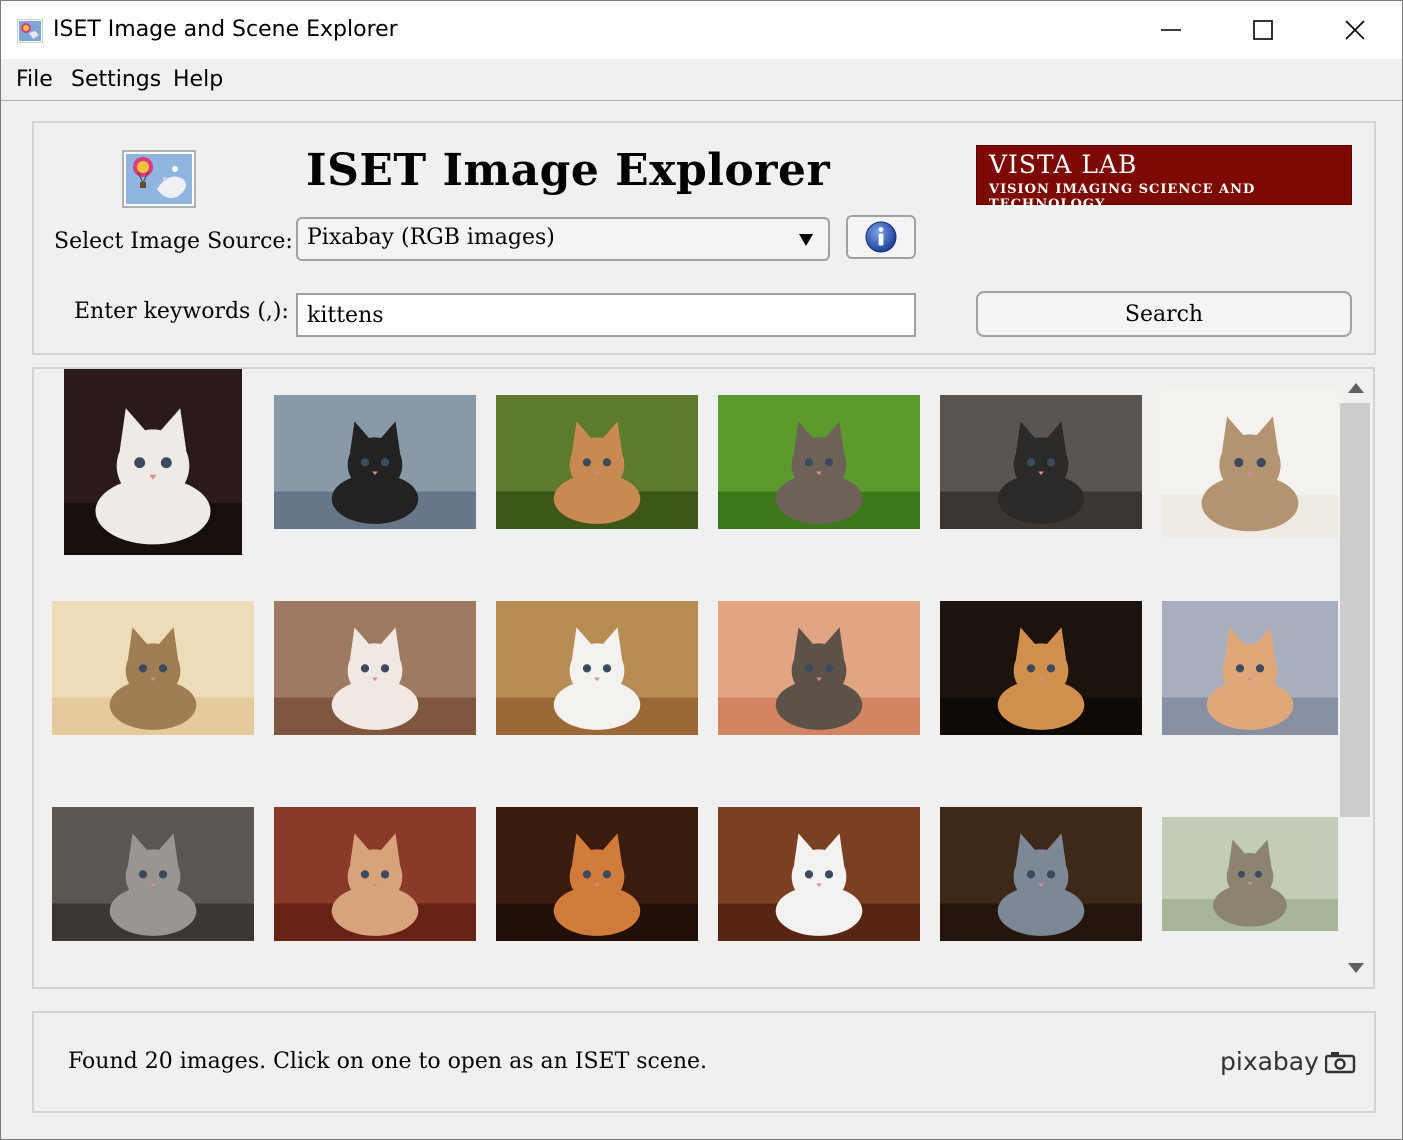 This screenshot has width=1403, height=1140. What do you see at coordinates (1355, 610) in the screenshot?
I see `scrollbar-thumb` at bounding box center [1355, 610].